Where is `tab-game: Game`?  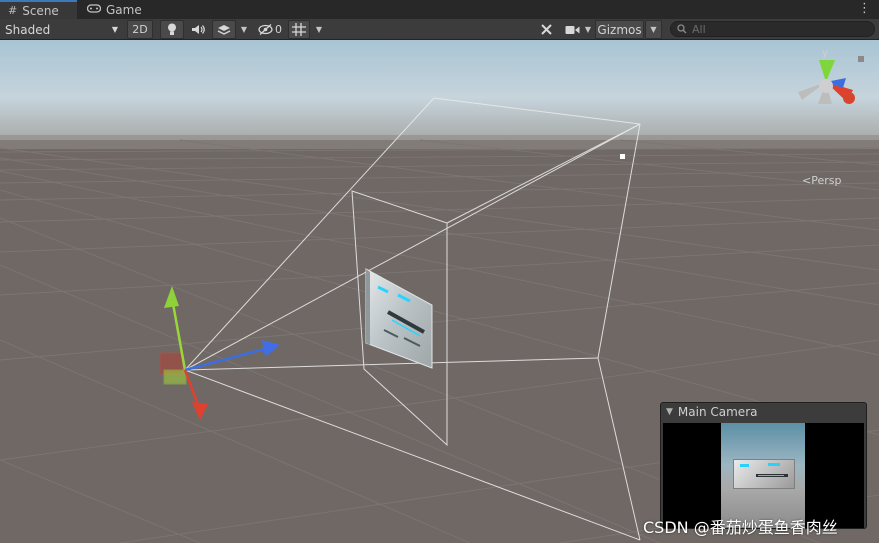
tab-game: Game is located at coordinates (114, 9).